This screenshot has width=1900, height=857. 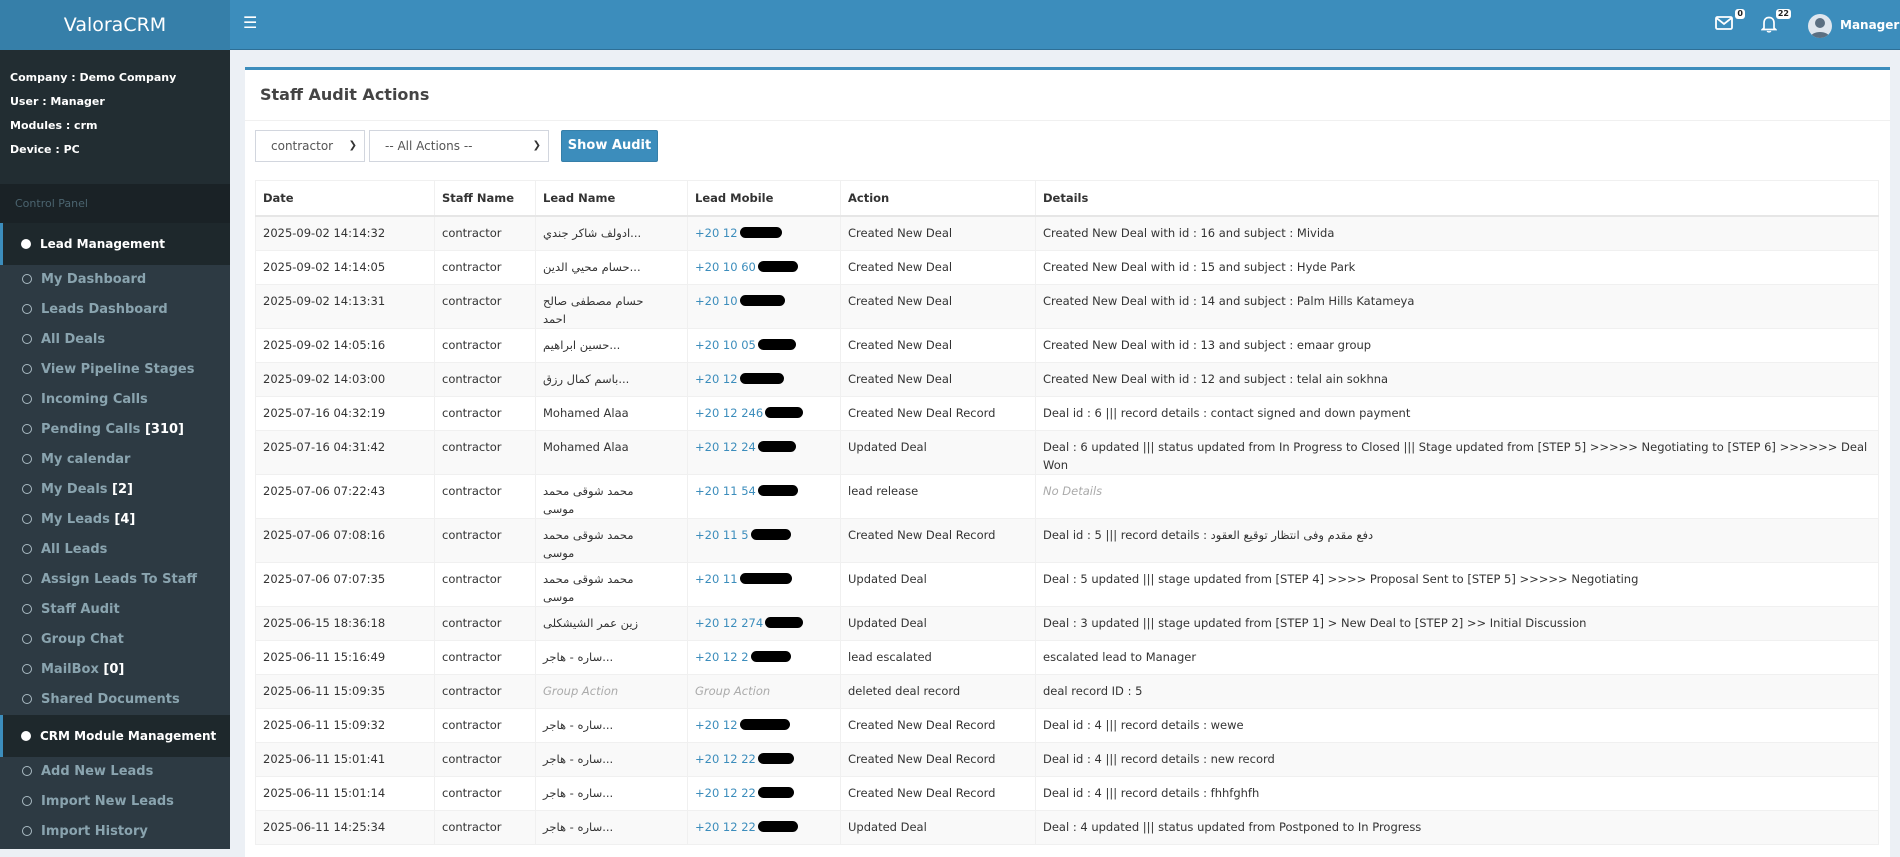 What do you see at coordinates (611, 198) in the screenshot?
I see `column-header-lead-name: Lead Name` at bounding box center [611, 198].